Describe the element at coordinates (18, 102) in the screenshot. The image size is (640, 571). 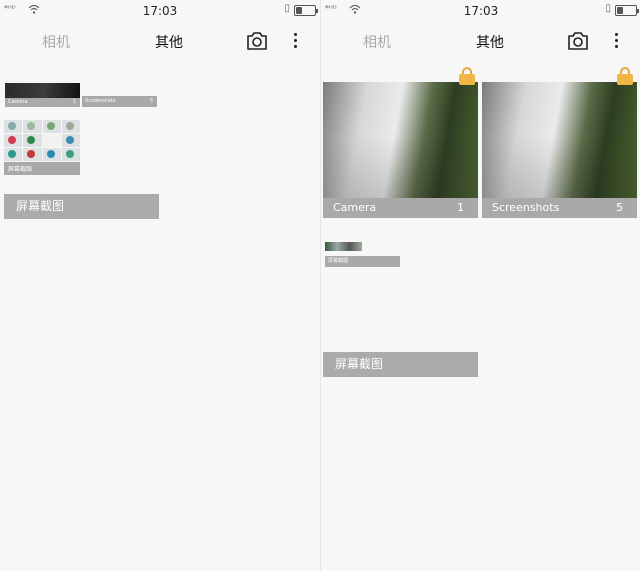
I see `mini-album-name: Camera` at that location.